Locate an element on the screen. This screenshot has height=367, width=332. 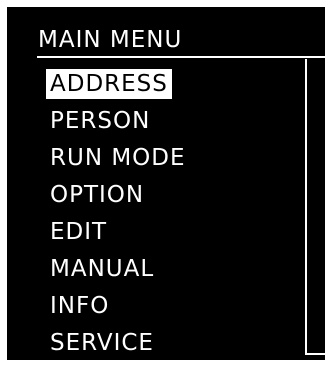
menu-item-label: OPTION is located at coordinates (97, 194).